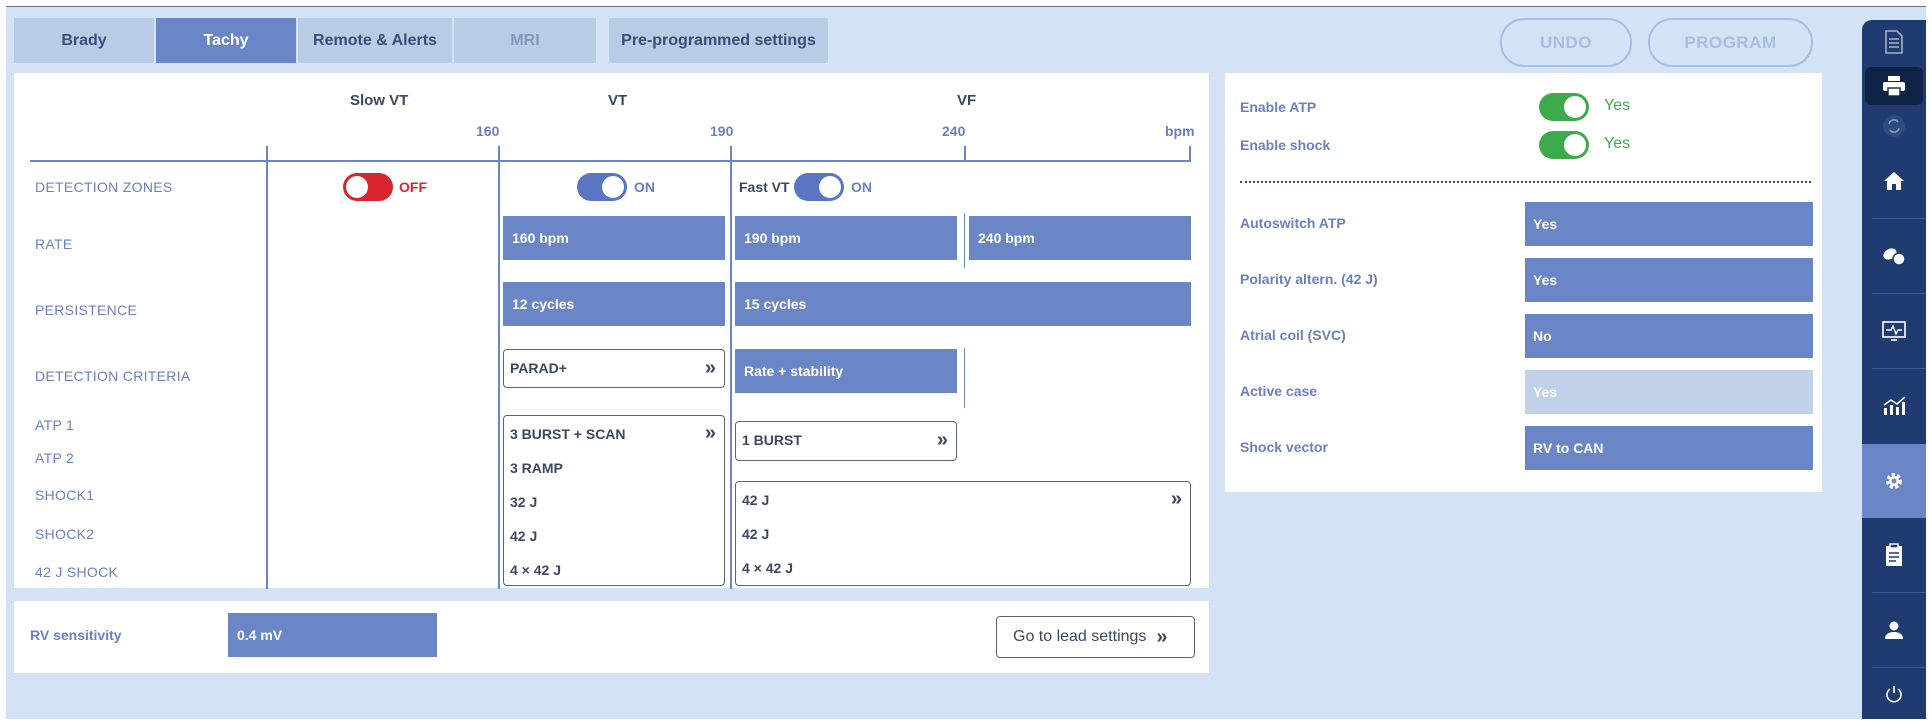 The height and width of the screenshot is (726, 1932). Describe the element at coordinates (1669, 336) in the screenshot. I see `atrial-coil-field: No` at that location.